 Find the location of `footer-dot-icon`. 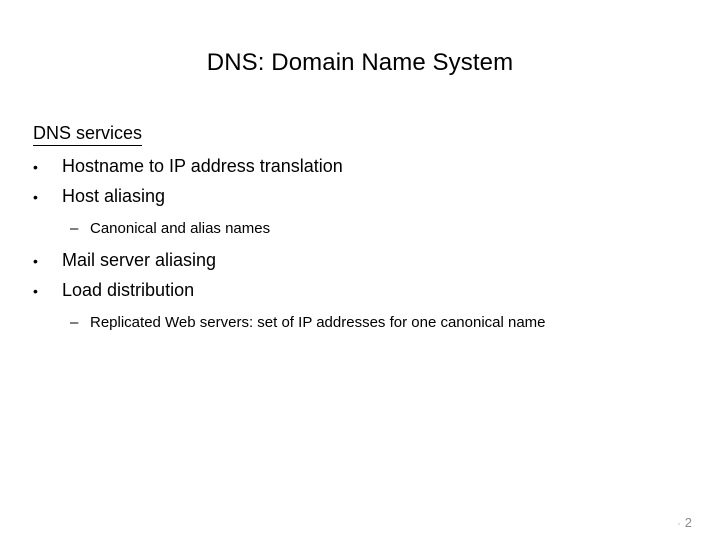

footer-dot-icon is located at coordinates (678, 523).